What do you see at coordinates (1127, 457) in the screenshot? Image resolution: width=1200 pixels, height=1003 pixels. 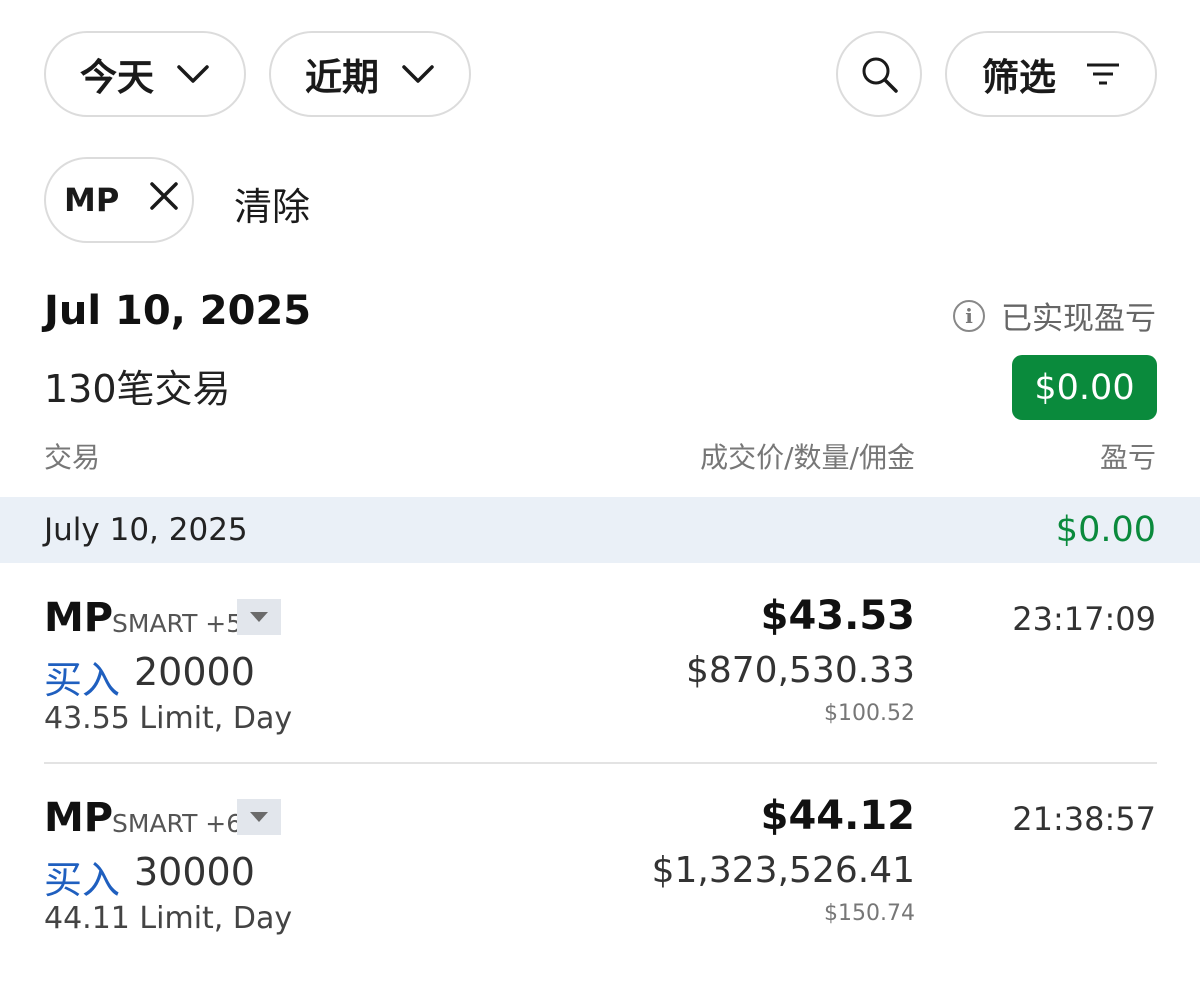 I see `column-header-pnl: 盈亏` at bounding box center [1127, 457].